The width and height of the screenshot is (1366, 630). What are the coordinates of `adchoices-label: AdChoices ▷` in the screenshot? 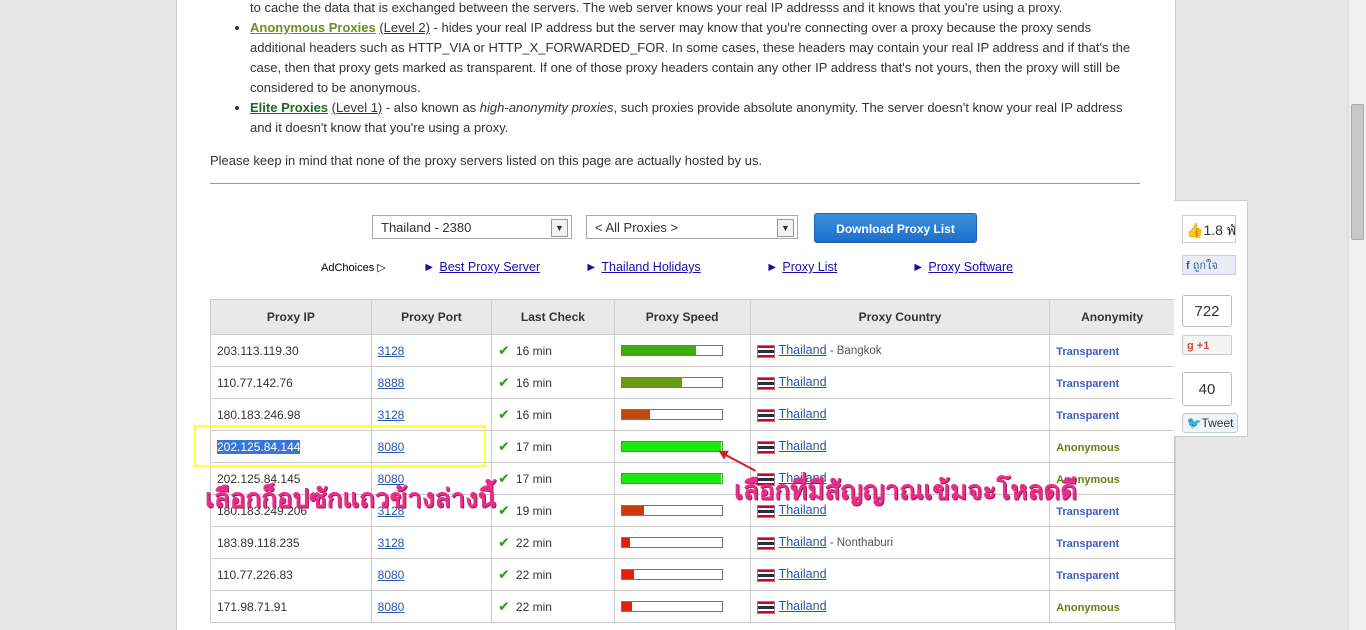 It's located at (353, 267).